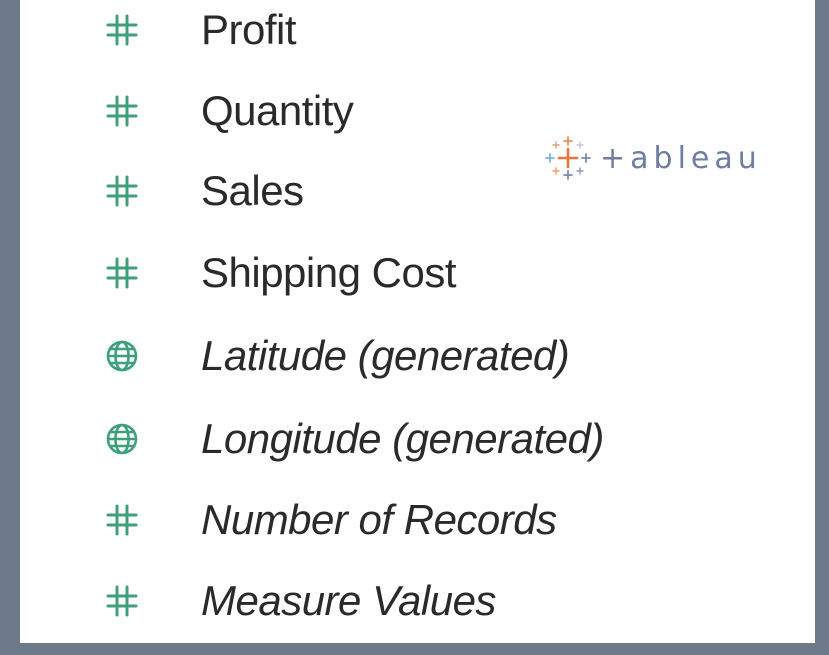 The width and height of the screenshot is (829, 655). I want to click on field-label: Number of Records, so click(379, 519).